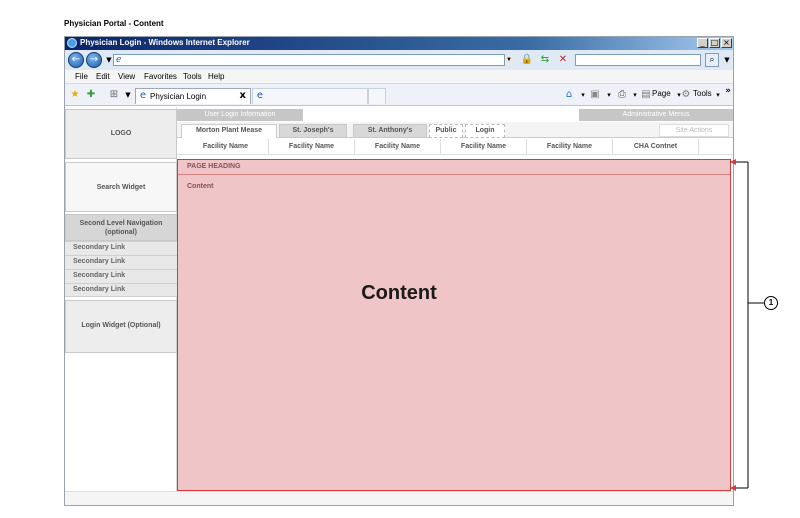  I want to click on menu-tools: Tools, so click(192, 76).